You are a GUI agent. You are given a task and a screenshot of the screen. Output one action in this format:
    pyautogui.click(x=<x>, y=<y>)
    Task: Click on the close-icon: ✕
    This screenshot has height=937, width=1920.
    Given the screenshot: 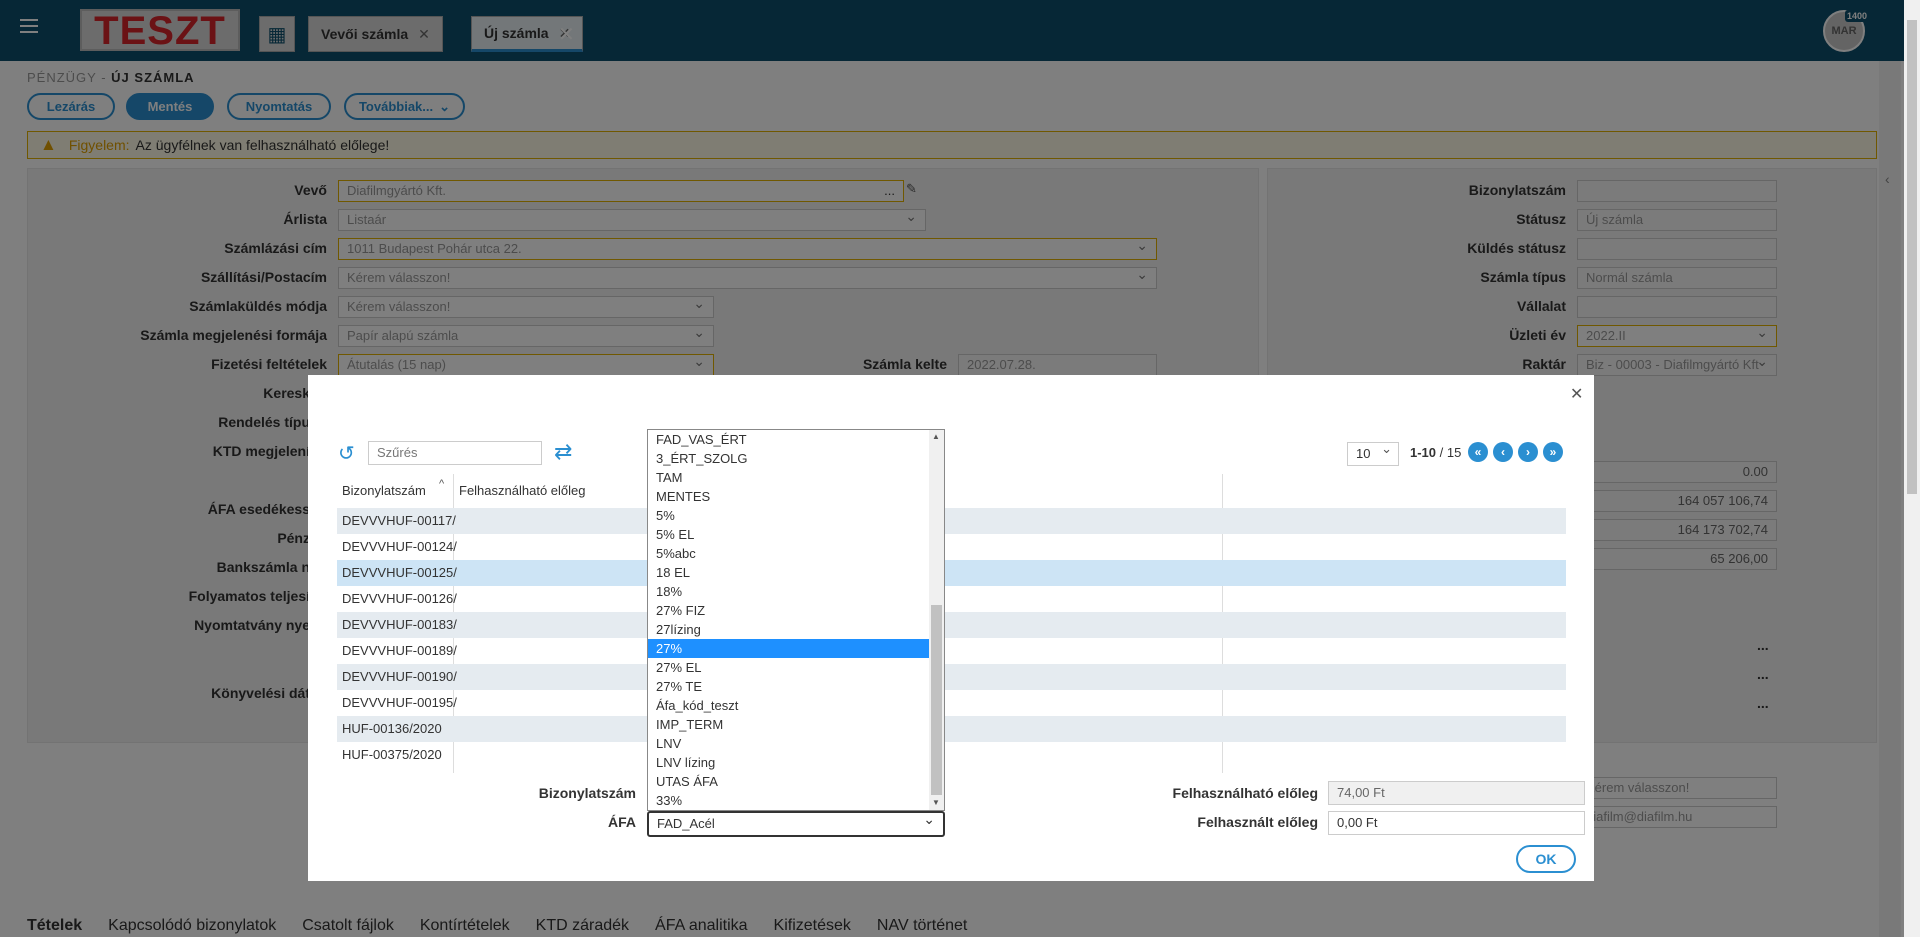 What is the action you would take?
    pyautogui.click(x=1576, y=394)
    